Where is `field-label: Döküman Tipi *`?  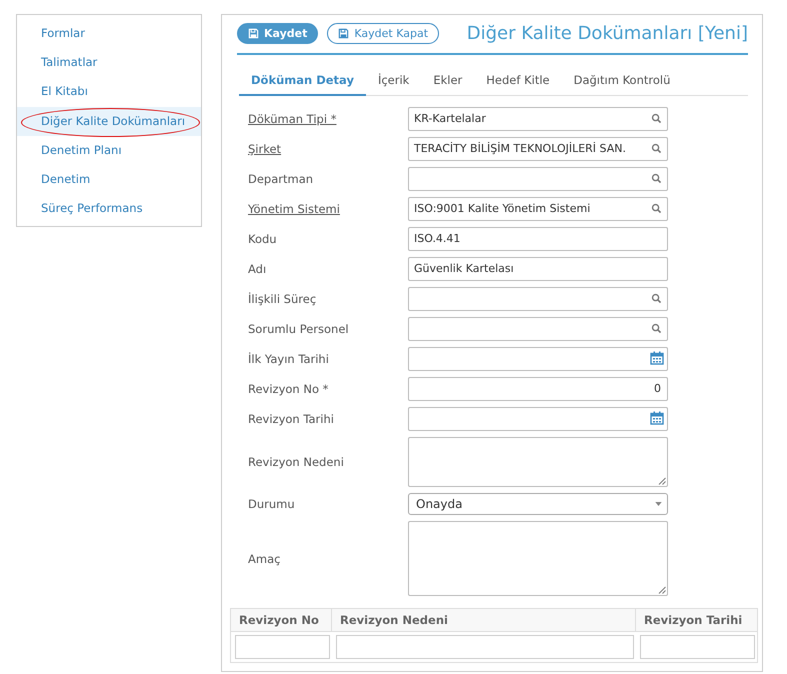 field-label: Döküman Tipi * is located at coordinates (328, 119).